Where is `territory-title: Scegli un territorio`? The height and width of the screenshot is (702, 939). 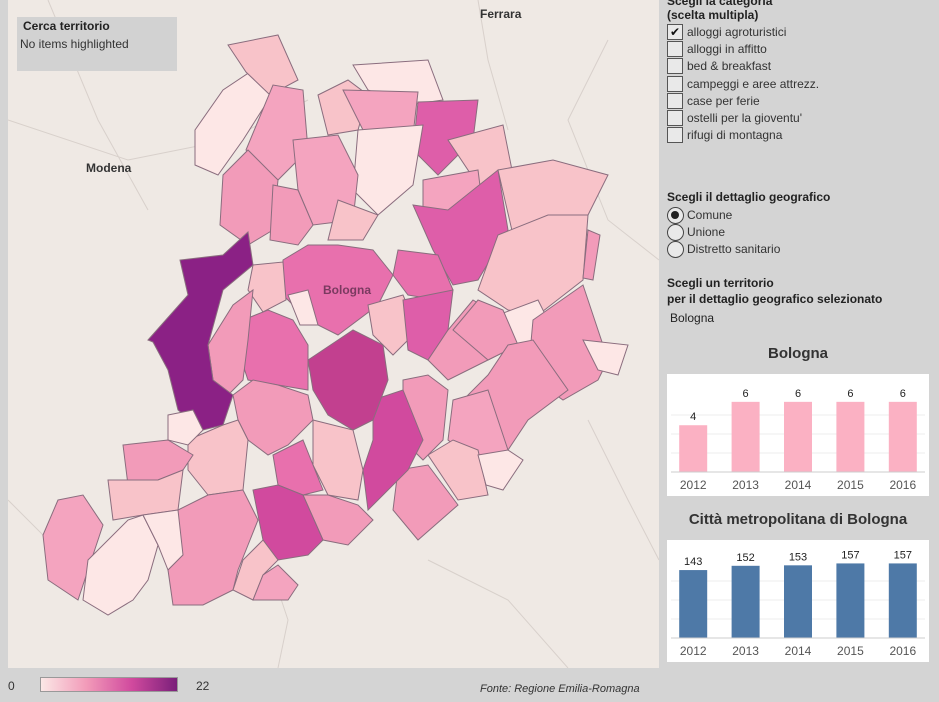 territory-title: Scegli un territorio is located at coordinates (720, 283).